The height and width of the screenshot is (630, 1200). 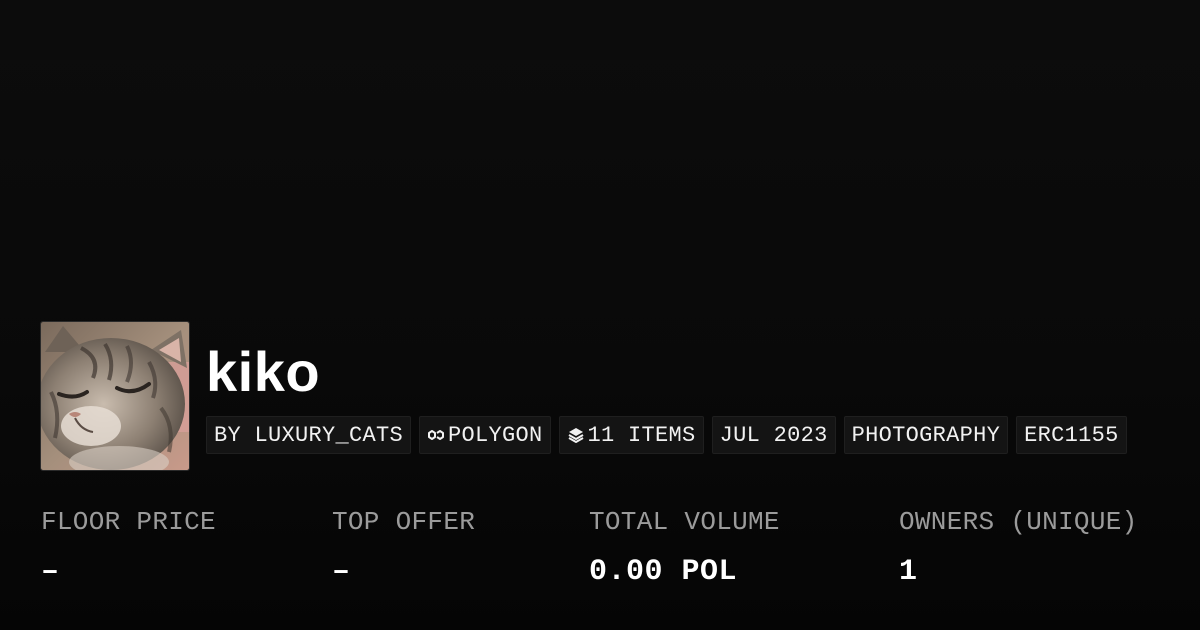 I want to click on chip-date-label: JUL 2023, so click(x=773, y=435).